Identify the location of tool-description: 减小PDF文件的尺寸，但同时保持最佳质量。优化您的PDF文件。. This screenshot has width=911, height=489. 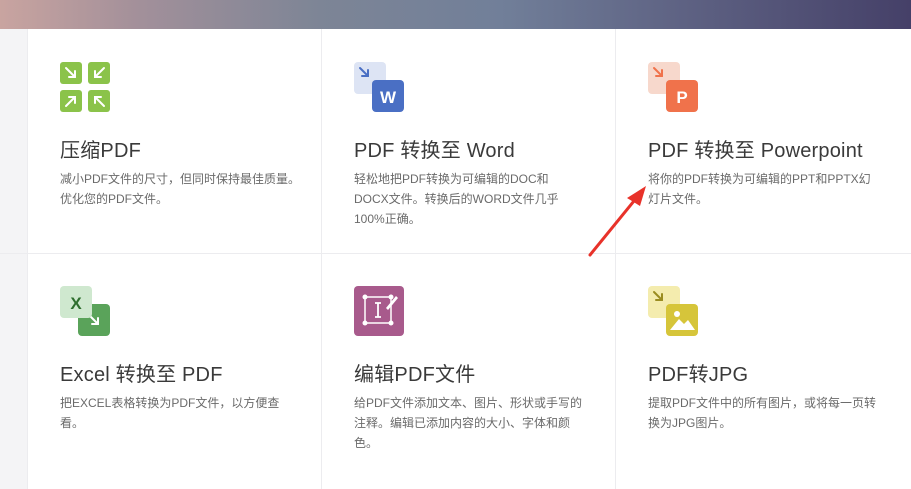
(180, 189).